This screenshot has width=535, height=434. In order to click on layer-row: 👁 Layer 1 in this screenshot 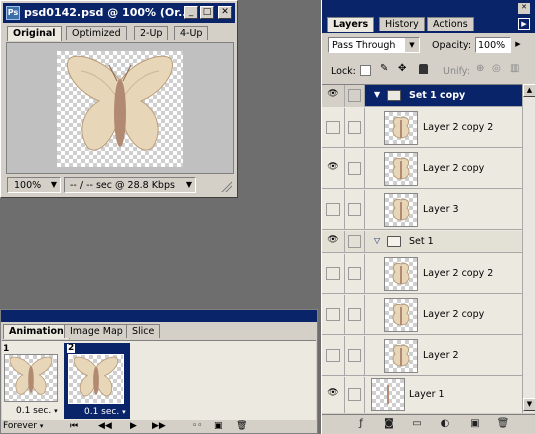, I will do `click(428, 395)`.